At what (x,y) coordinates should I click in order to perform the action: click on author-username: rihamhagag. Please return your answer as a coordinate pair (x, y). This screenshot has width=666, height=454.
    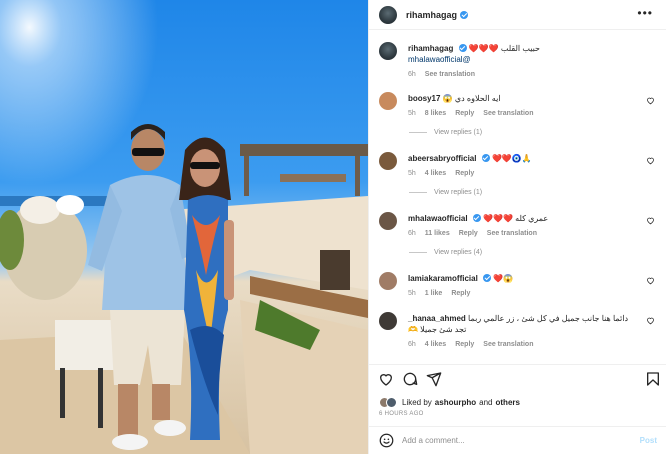
    Looking at the image, I should click on (431, 15).